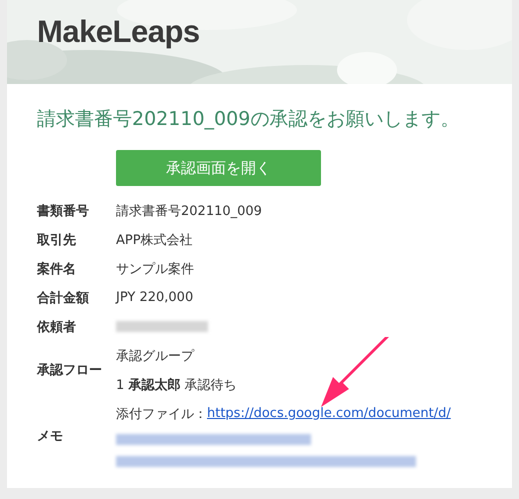 The height and width of the screenshot is (499, 519). I want to click on attachment-text: 添付ファイル：, so click(161, 414).